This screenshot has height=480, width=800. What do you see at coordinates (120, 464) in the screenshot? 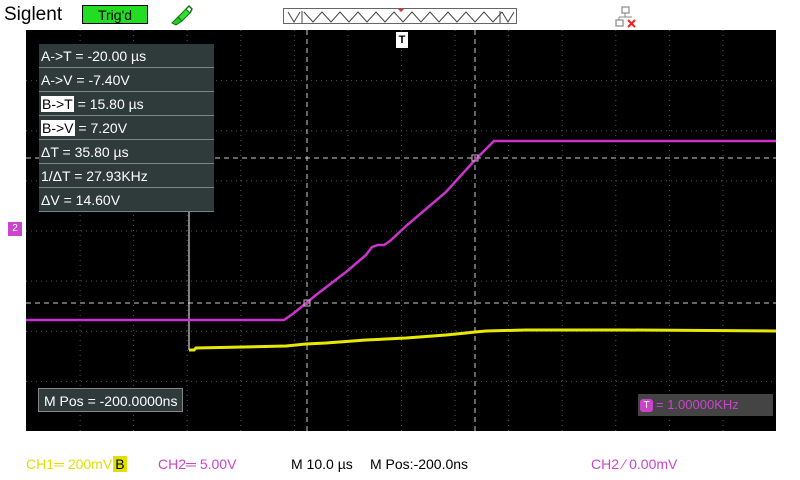
I see `bandwidth-limit-flag: B` at bounding box center [120, 464].